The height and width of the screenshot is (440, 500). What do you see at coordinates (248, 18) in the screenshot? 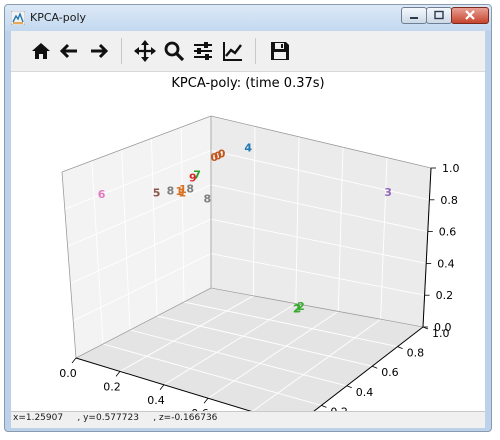
I see `title-bar: KPCA-poly` at bounding box center [248, 18].